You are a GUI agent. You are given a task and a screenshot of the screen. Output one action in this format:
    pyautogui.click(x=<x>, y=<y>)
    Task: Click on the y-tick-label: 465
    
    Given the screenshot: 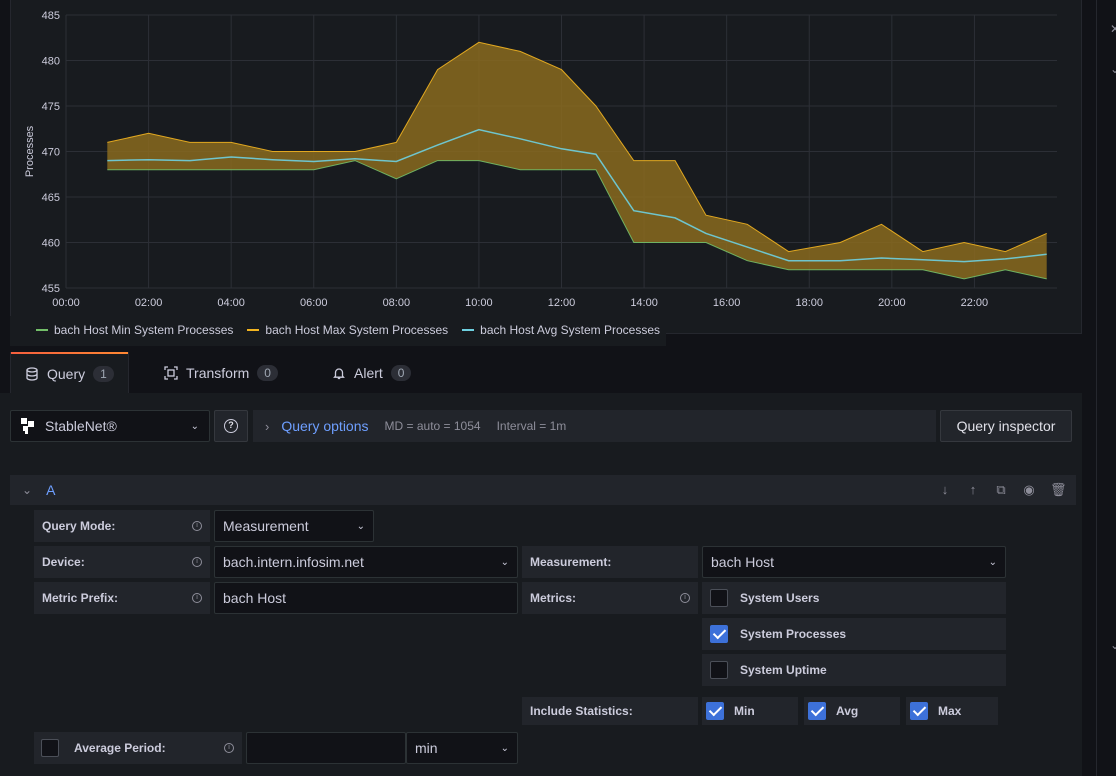 What is the action you would take?
    pyautogui.click(x=51, y=198)
    